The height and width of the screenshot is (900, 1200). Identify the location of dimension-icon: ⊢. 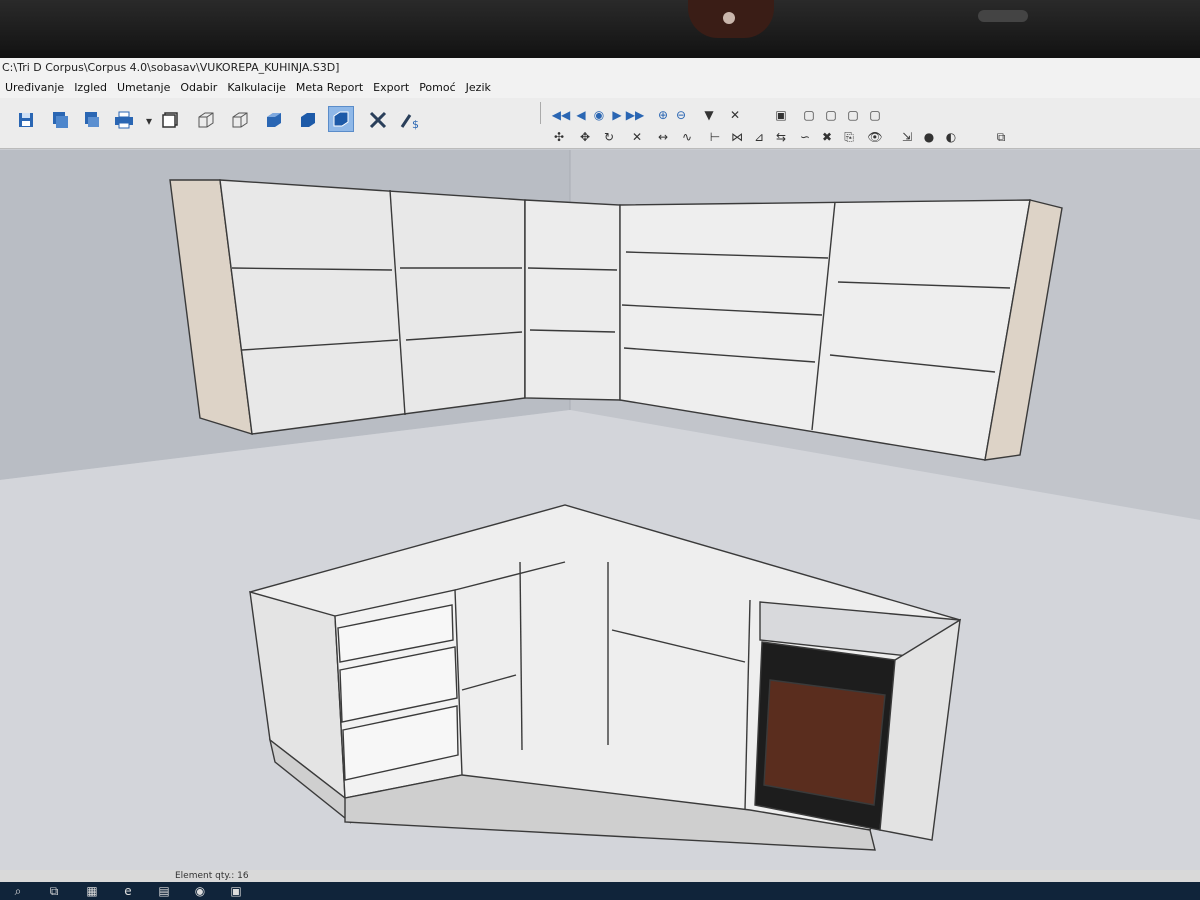
(715, 137).